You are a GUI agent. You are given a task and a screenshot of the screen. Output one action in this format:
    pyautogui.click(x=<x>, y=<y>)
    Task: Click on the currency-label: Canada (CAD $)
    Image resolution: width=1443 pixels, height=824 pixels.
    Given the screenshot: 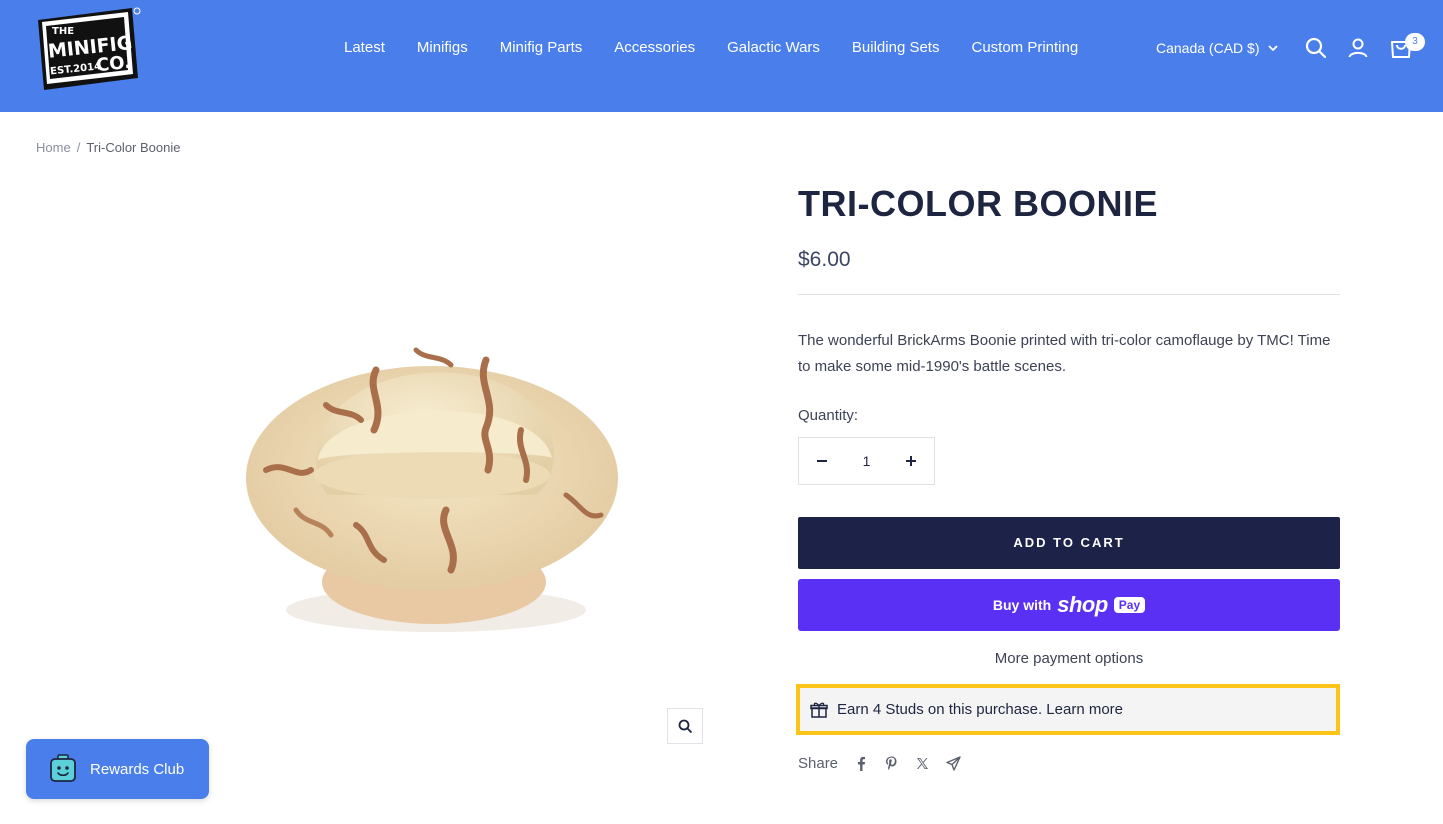 What is the action you would take?
    pyautogui.click(x=1208, y=48)
    